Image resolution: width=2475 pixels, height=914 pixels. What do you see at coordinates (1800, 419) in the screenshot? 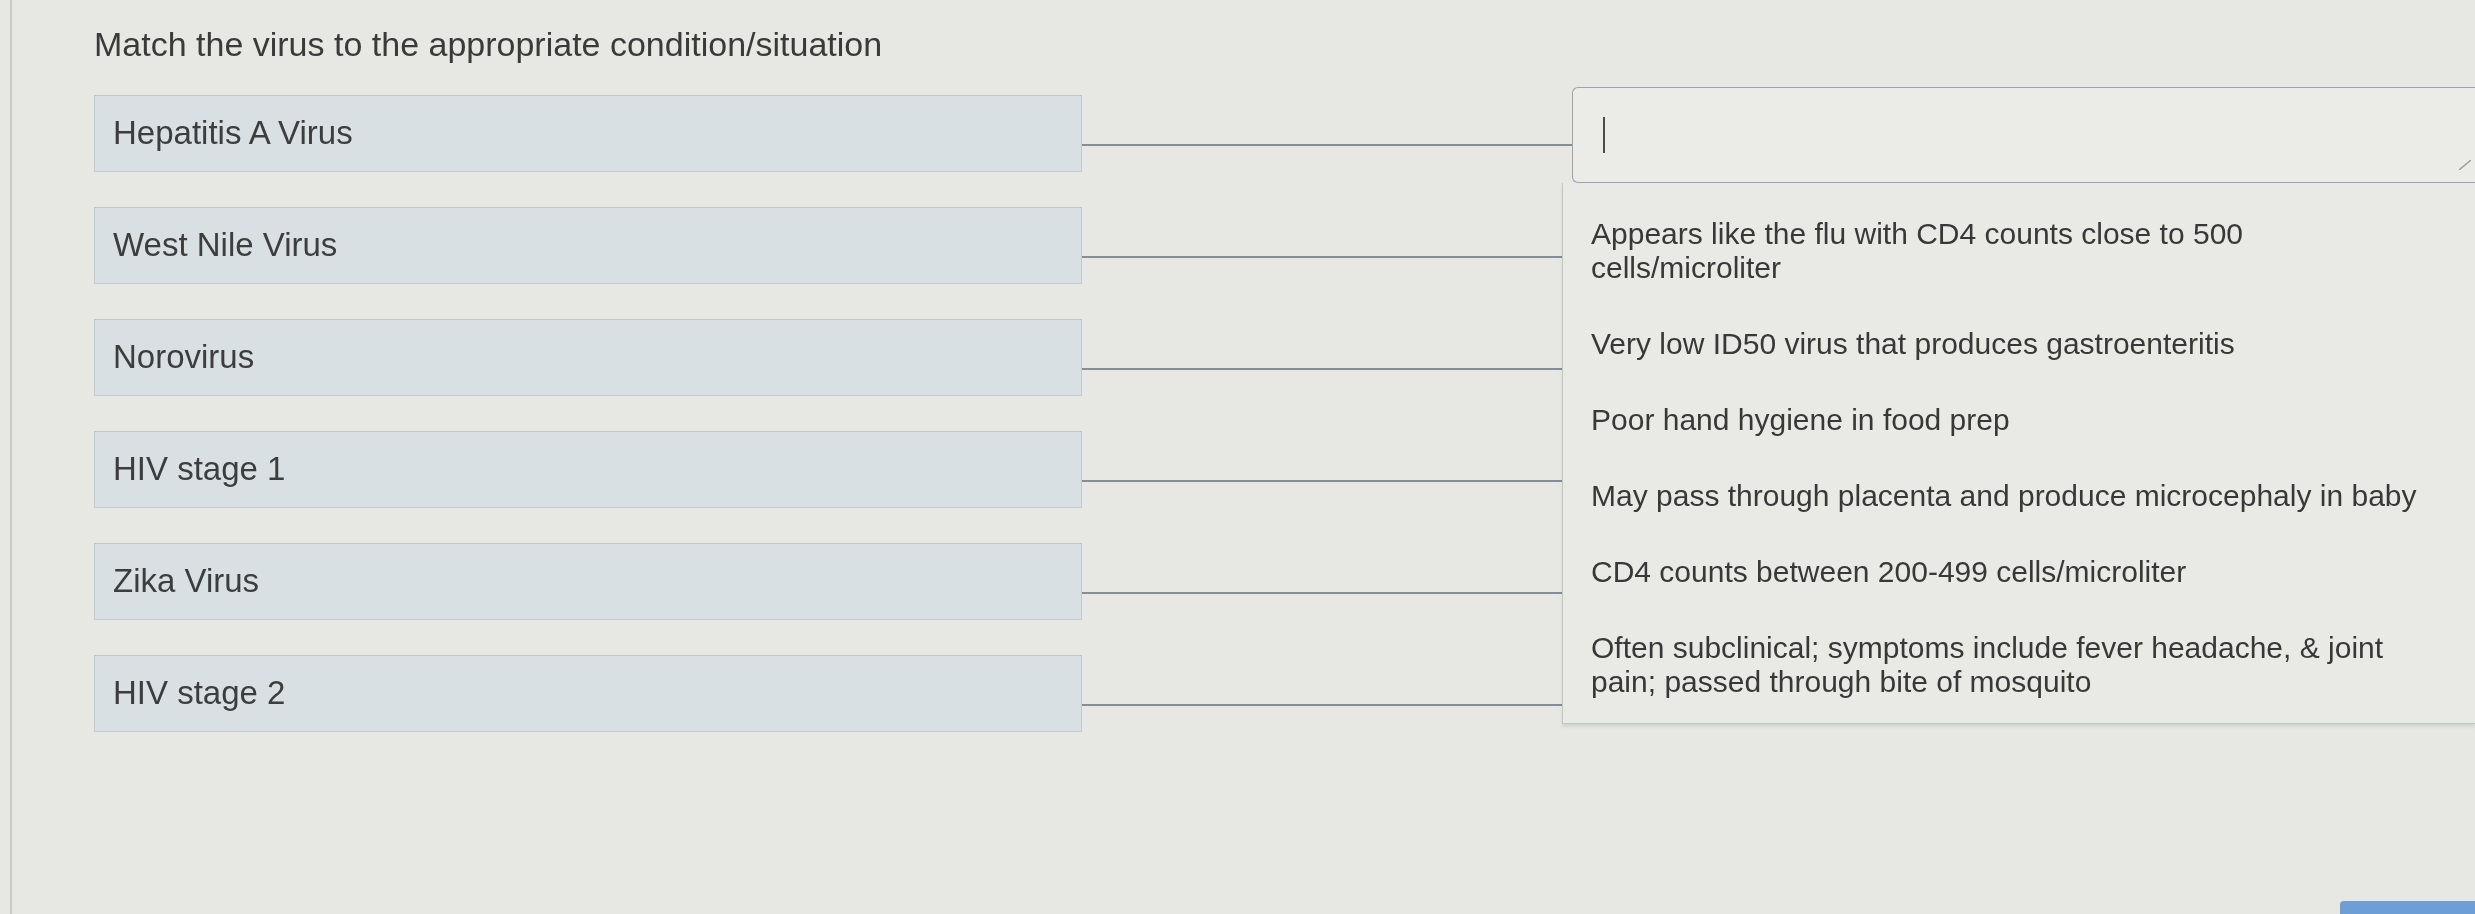
I see `dropdown-option: Poor hand hygiene in food prep` at bounding box center [1800, 419].